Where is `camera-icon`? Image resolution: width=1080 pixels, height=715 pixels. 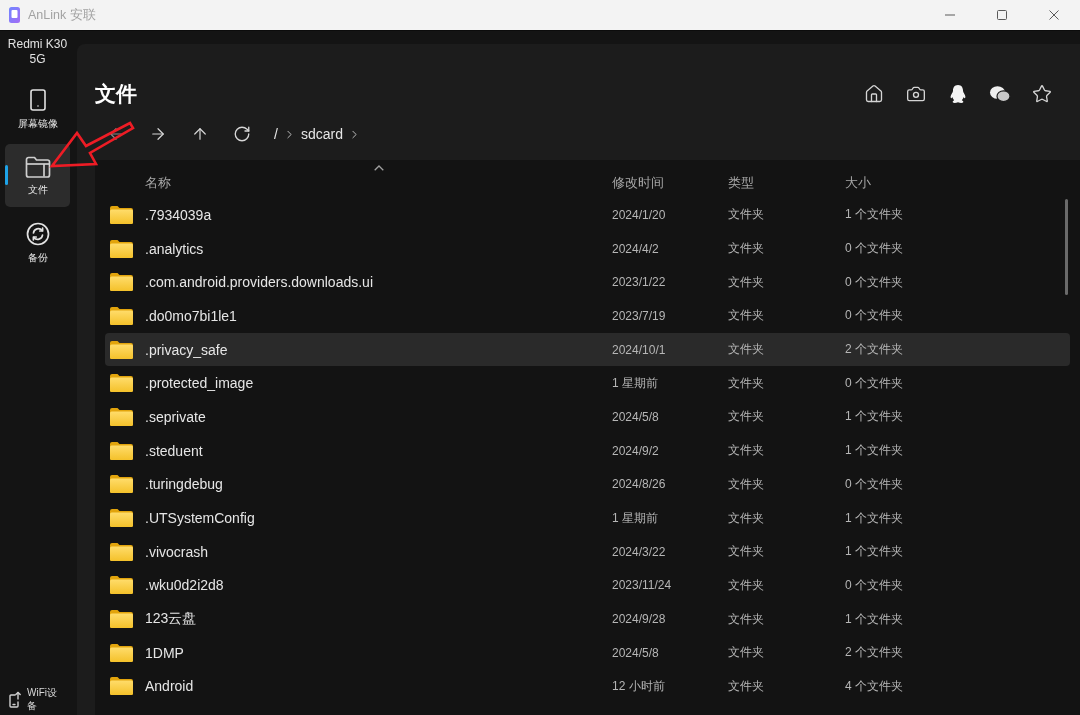
camera-icon is located at coordinates (916, 94).